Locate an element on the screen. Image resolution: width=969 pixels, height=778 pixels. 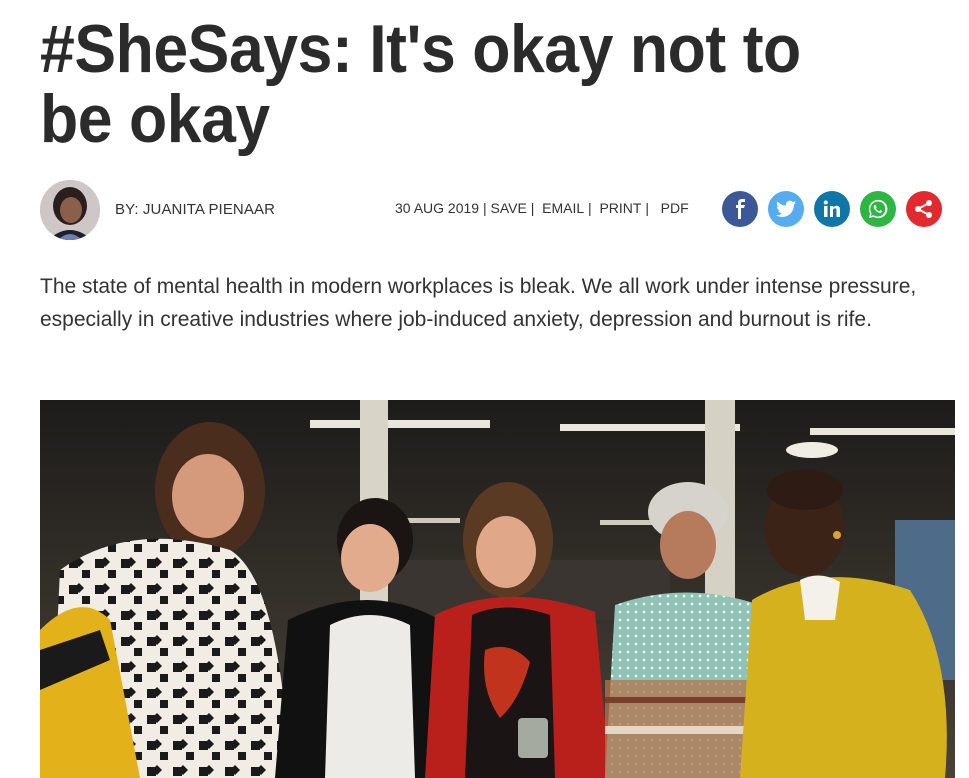
article-headline: #SheSays: It's okay not to be okay is located at coordinates (420, 84).